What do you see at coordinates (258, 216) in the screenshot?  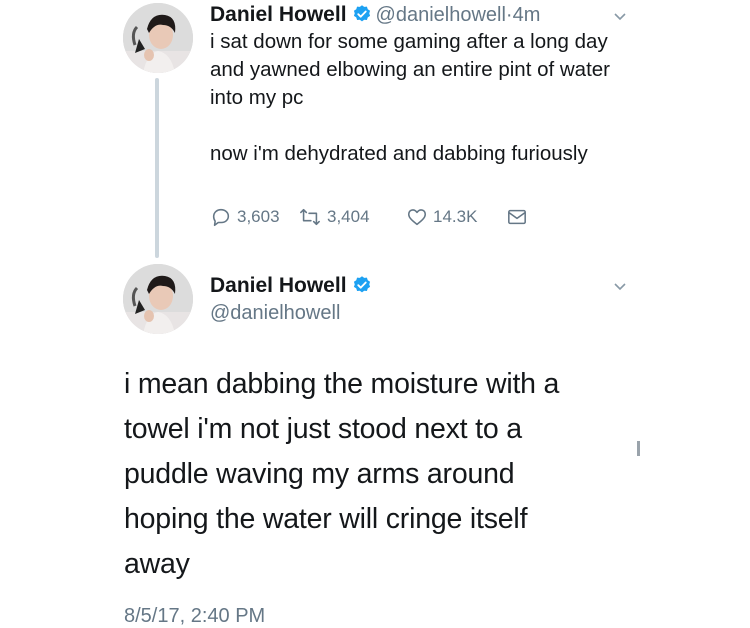 I see `reply-count: 3,603` at bounding box center [258, 216].